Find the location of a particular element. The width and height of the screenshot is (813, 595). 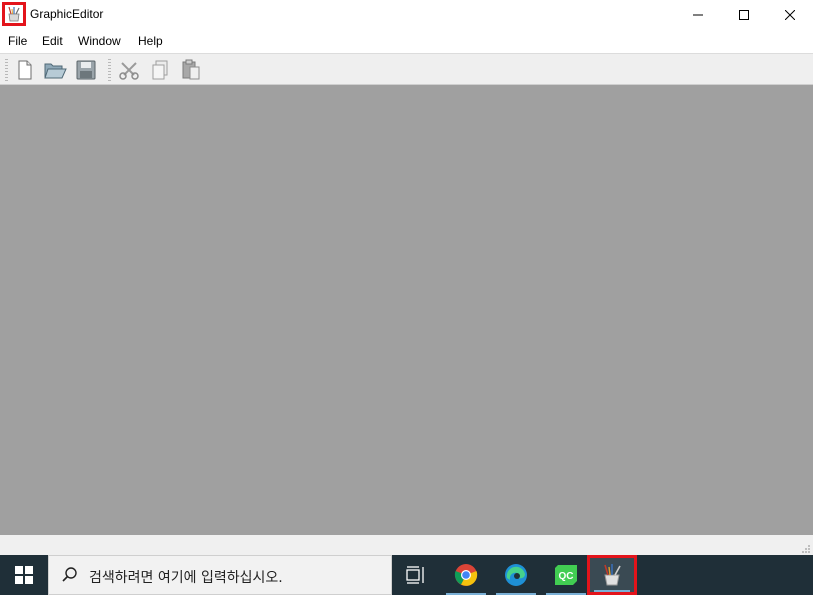

title-bar: GraphicEditor is located at coordinates (406, 15).